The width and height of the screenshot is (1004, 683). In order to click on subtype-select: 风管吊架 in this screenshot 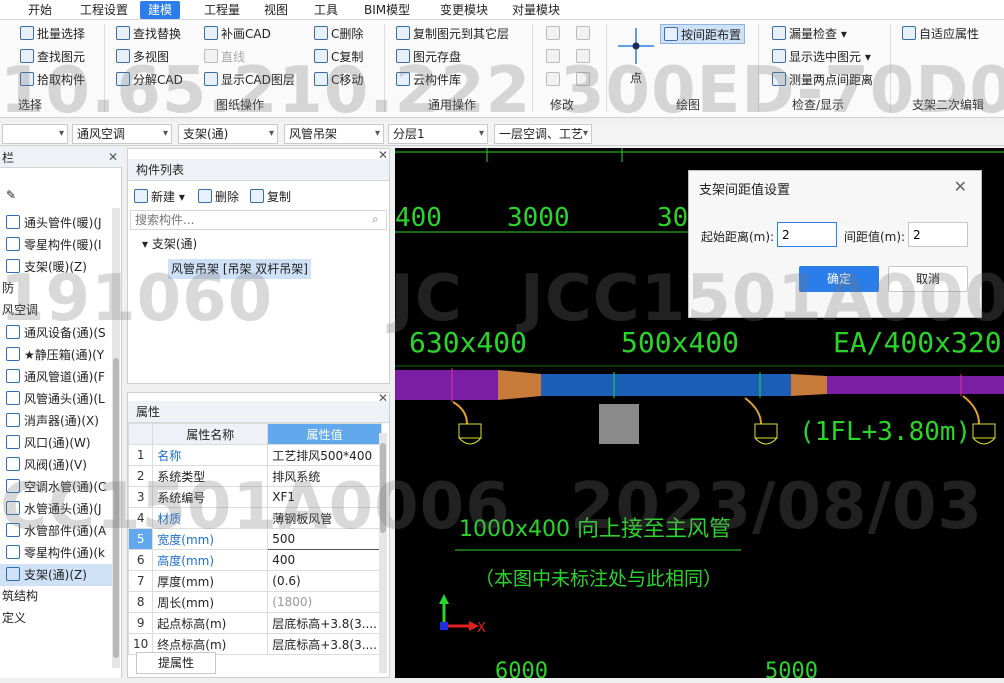, I will do `click(334, 134)`.